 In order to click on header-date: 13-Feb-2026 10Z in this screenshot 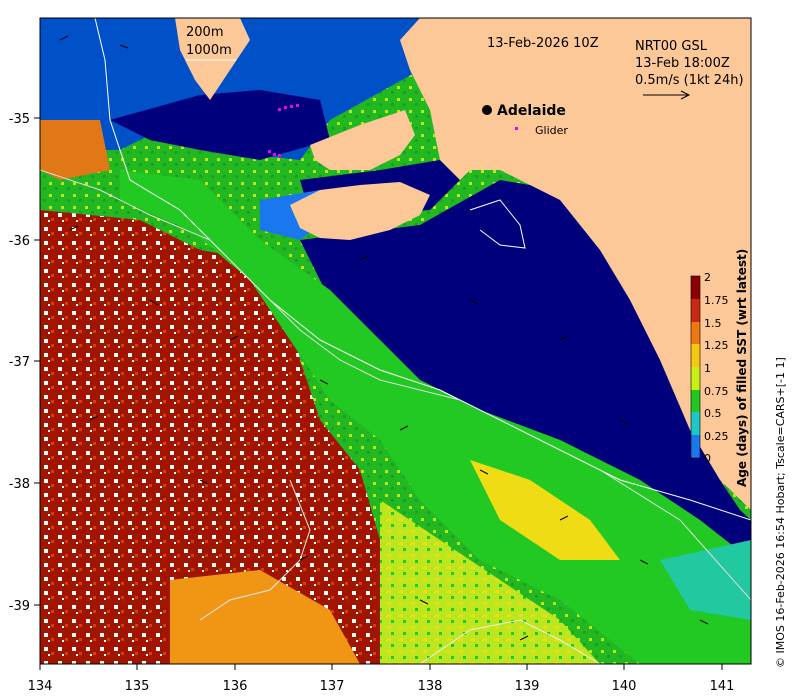, I will do `click(543, 43)`.